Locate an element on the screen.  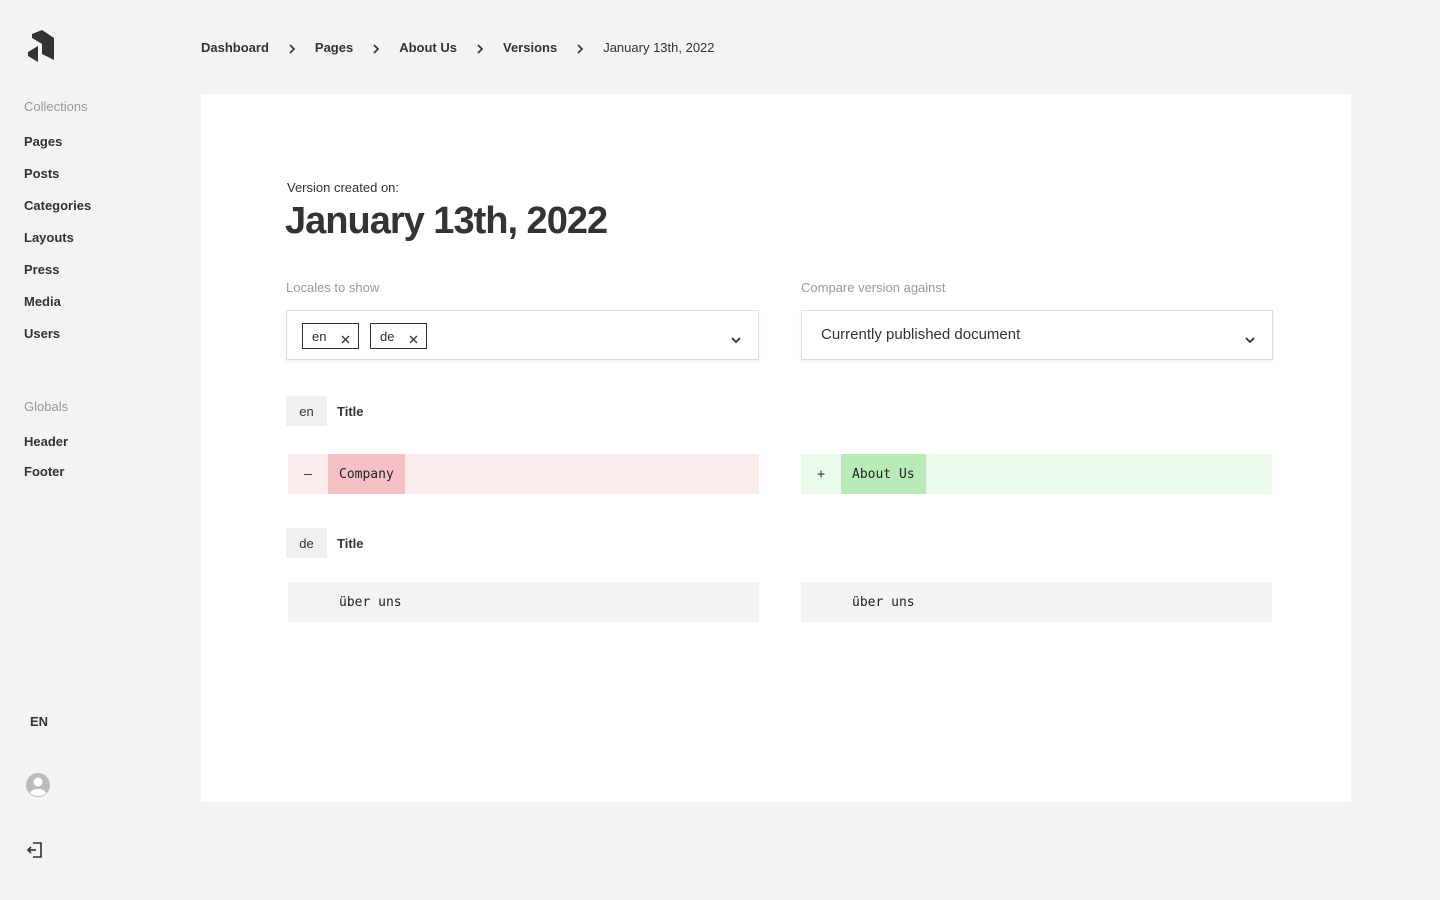
nav-link-pages: Pages is located at coordinates (43, 141).